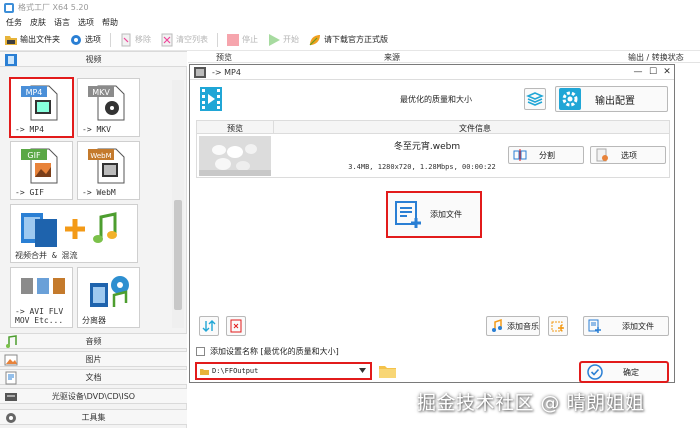 This screenshot has width=700, height=428. Describe the element at coordinates (433, 127) in the screenshot. I see `file-table-header: 预览 文件信息` at that location.